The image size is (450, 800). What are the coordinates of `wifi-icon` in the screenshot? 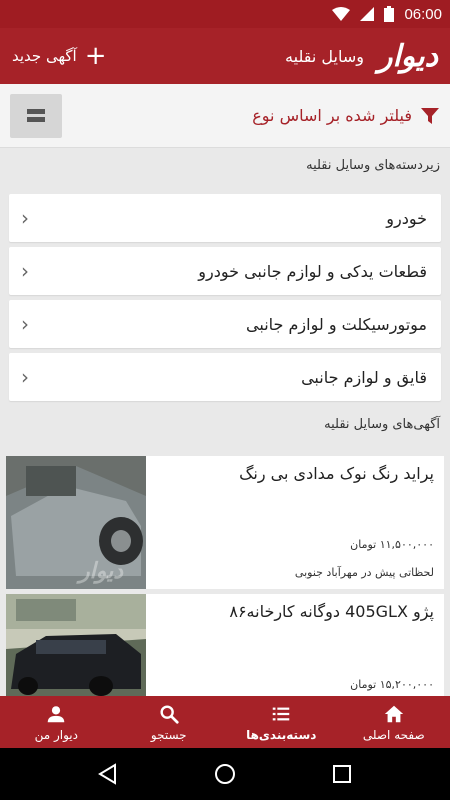 It's located at (341, 14).